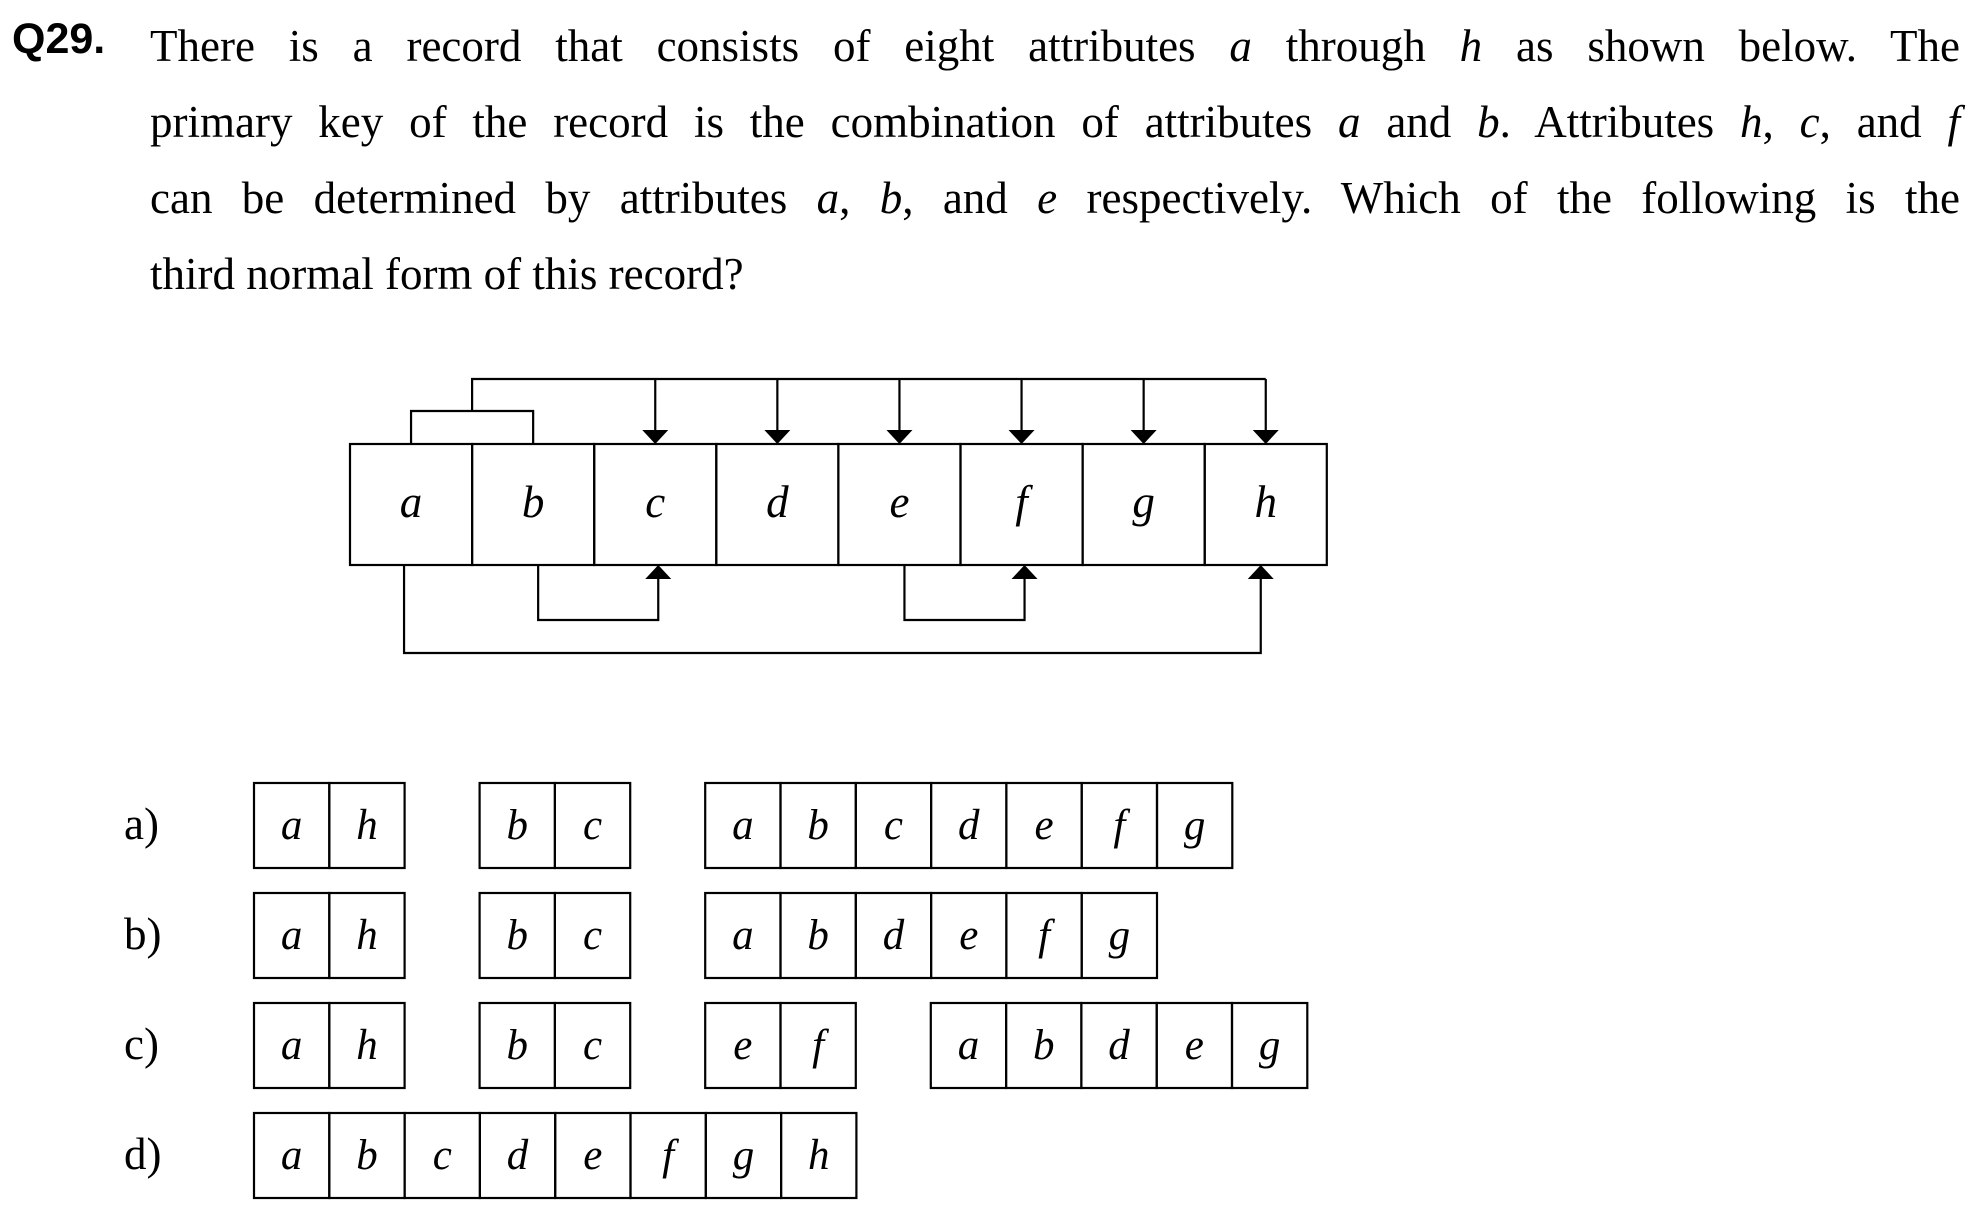 The height and width of the screenshot is (1215, 1973). I want to click on relation-table: abdefg, so click(931, 935).